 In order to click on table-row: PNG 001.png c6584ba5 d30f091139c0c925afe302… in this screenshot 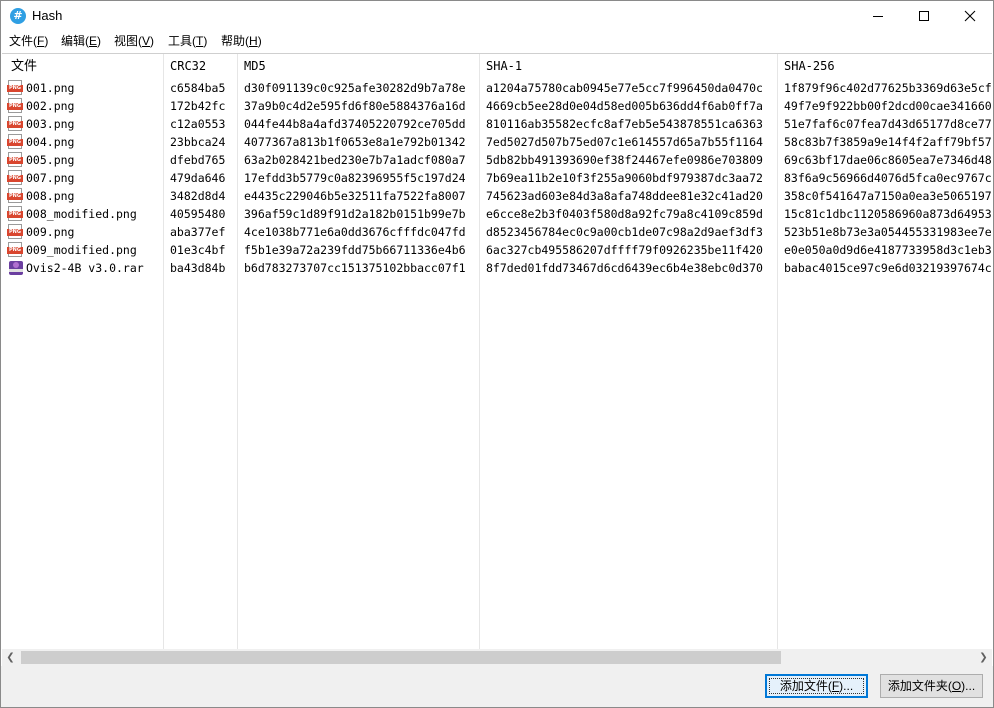, I will do `click(497, 88)`.